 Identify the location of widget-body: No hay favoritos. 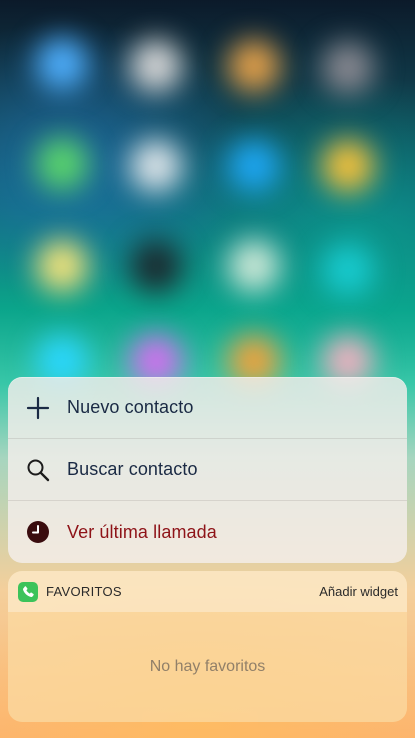
(207, 667).